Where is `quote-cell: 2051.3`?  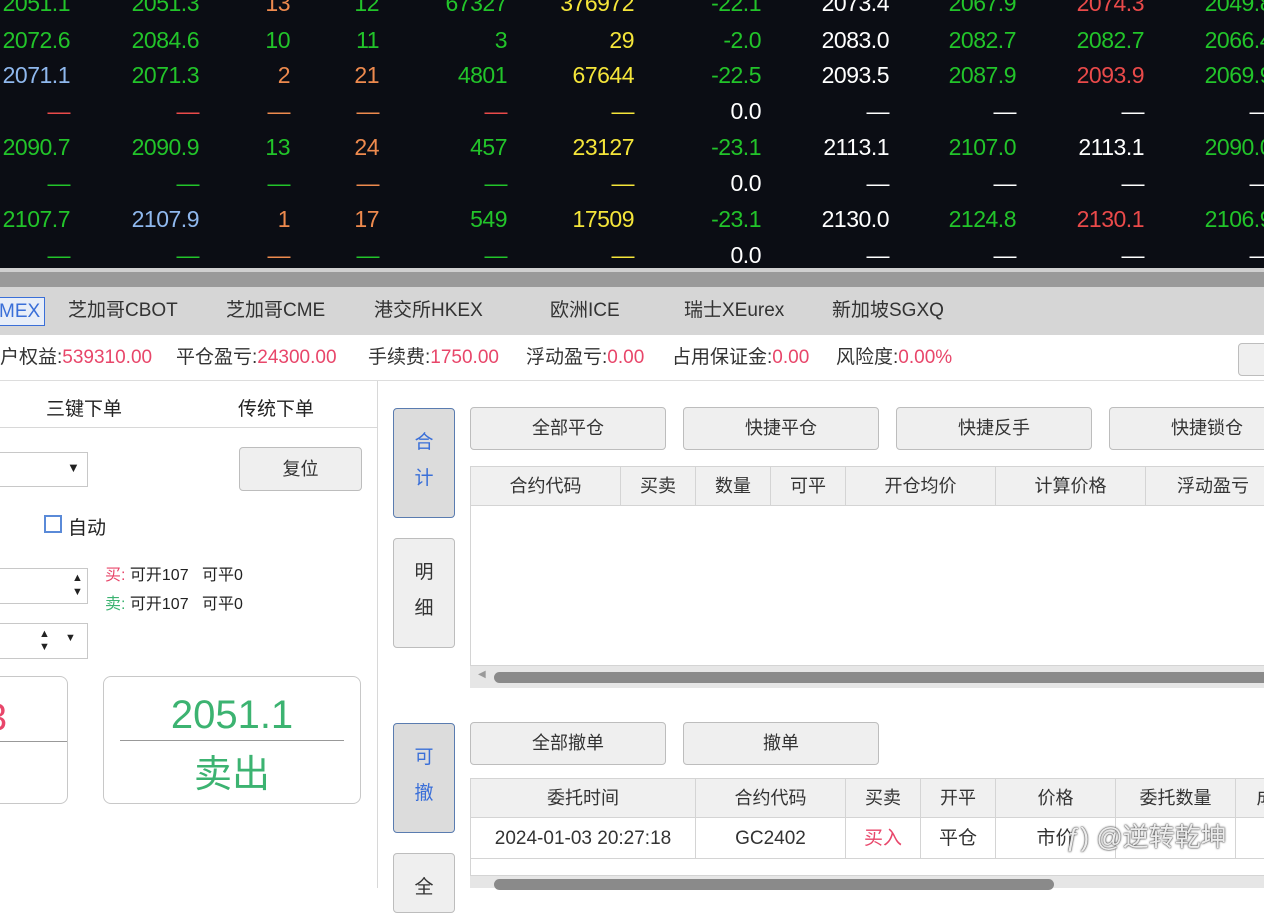
quote-cell: 2051.3 is located at coordinates (165, 10).